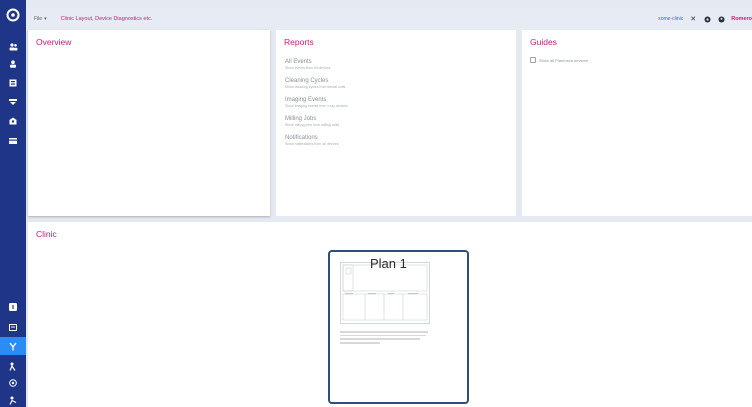  What do you see at coordinates (298, 62) in the screenshot?
I see `report-item-title: All Events` at bounding box center [298, 62].